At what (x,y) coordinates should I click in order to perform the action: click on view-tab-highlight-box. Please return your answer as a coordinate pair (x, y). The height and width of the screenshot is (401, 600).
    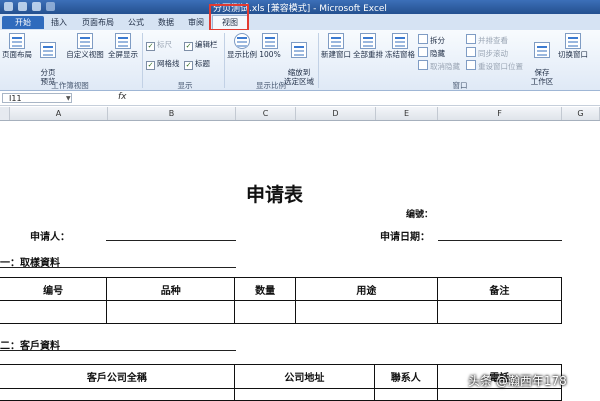
    Looking at the image, I should click on (229, 17).